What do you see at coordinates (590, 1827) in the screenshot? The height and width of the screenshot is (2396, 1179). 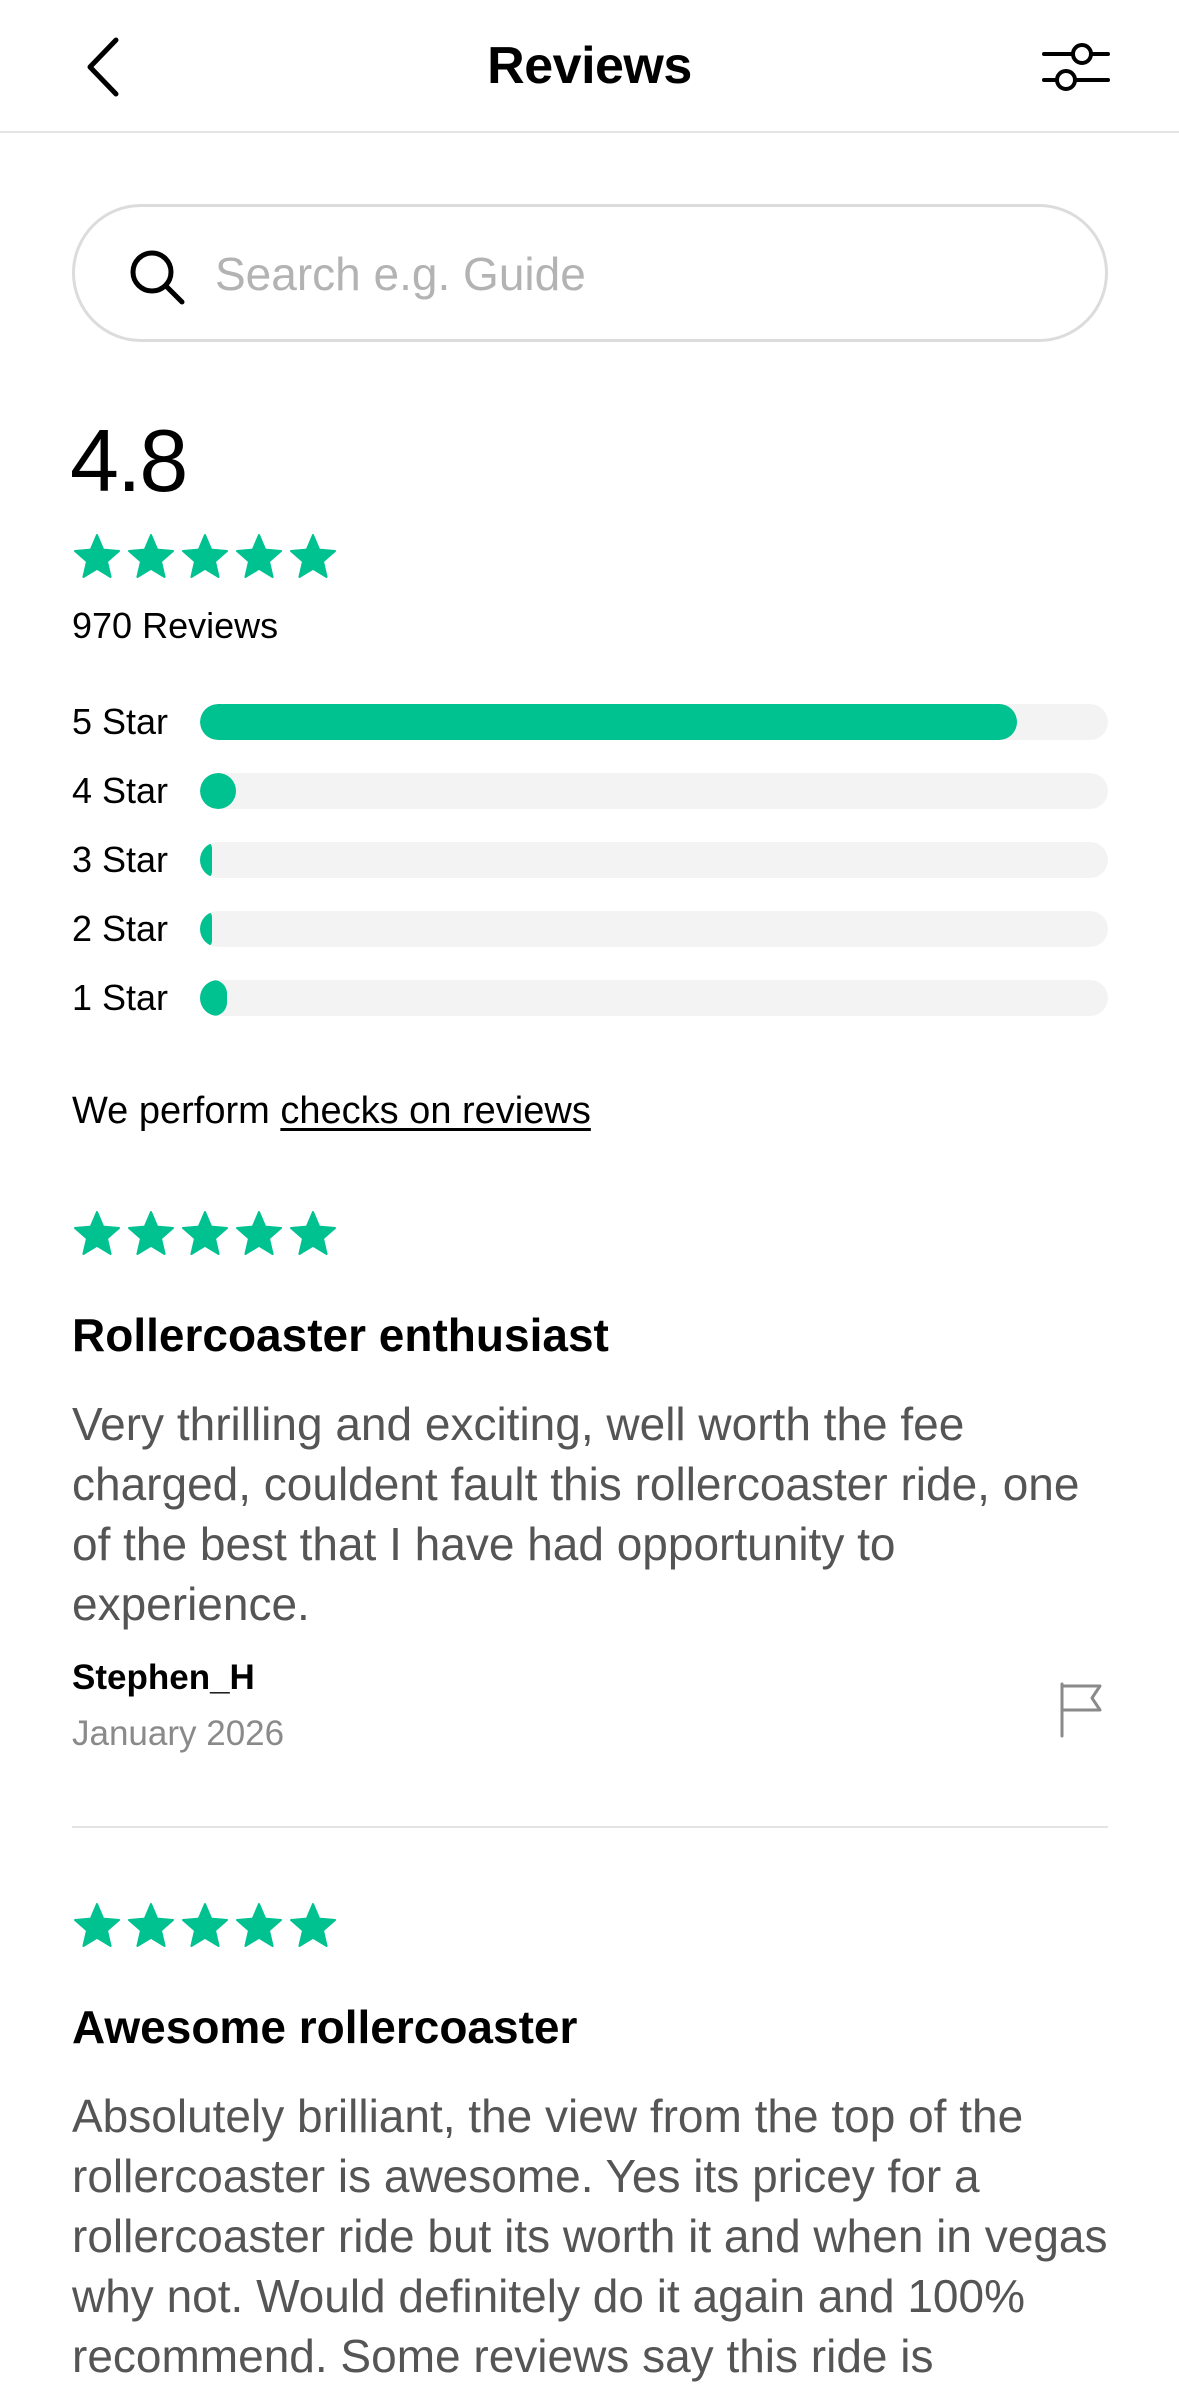 I see `divider` at bounding box center [590, 1827].